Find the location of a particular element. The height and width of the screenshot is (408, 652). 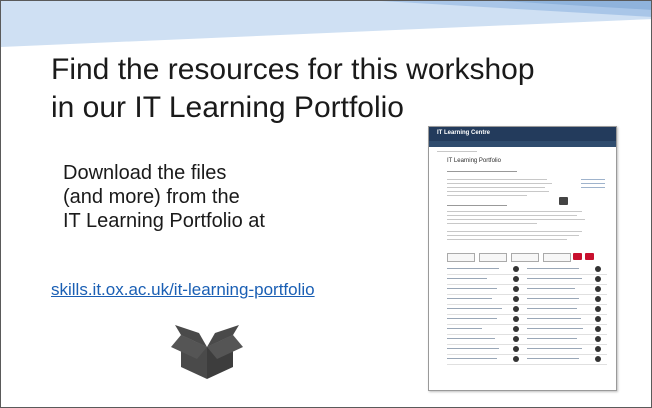

thumb-filter-button is located at coordinates (577, 256).